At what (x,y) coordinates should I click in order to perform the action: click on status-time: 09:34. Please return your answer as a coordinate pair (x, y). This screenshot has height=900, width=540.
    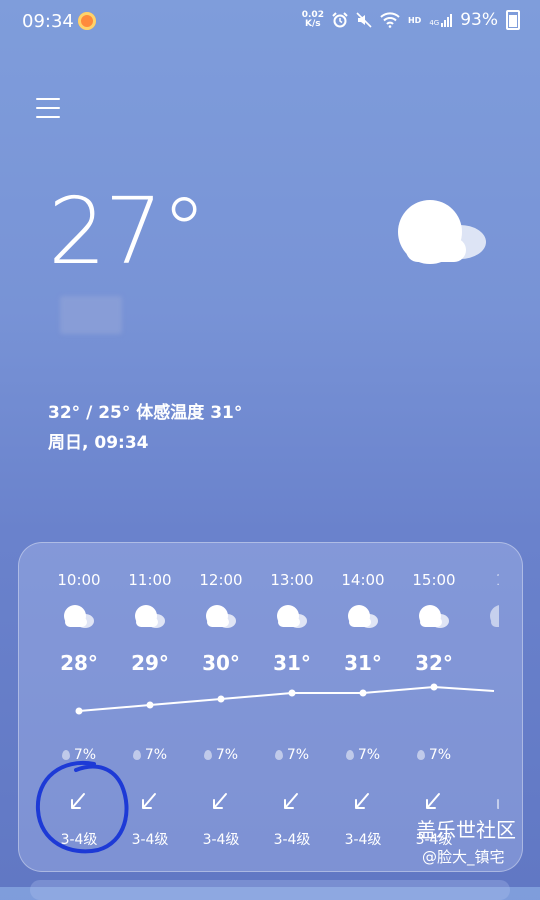
    Looking at the image, I should click on (48, 21).